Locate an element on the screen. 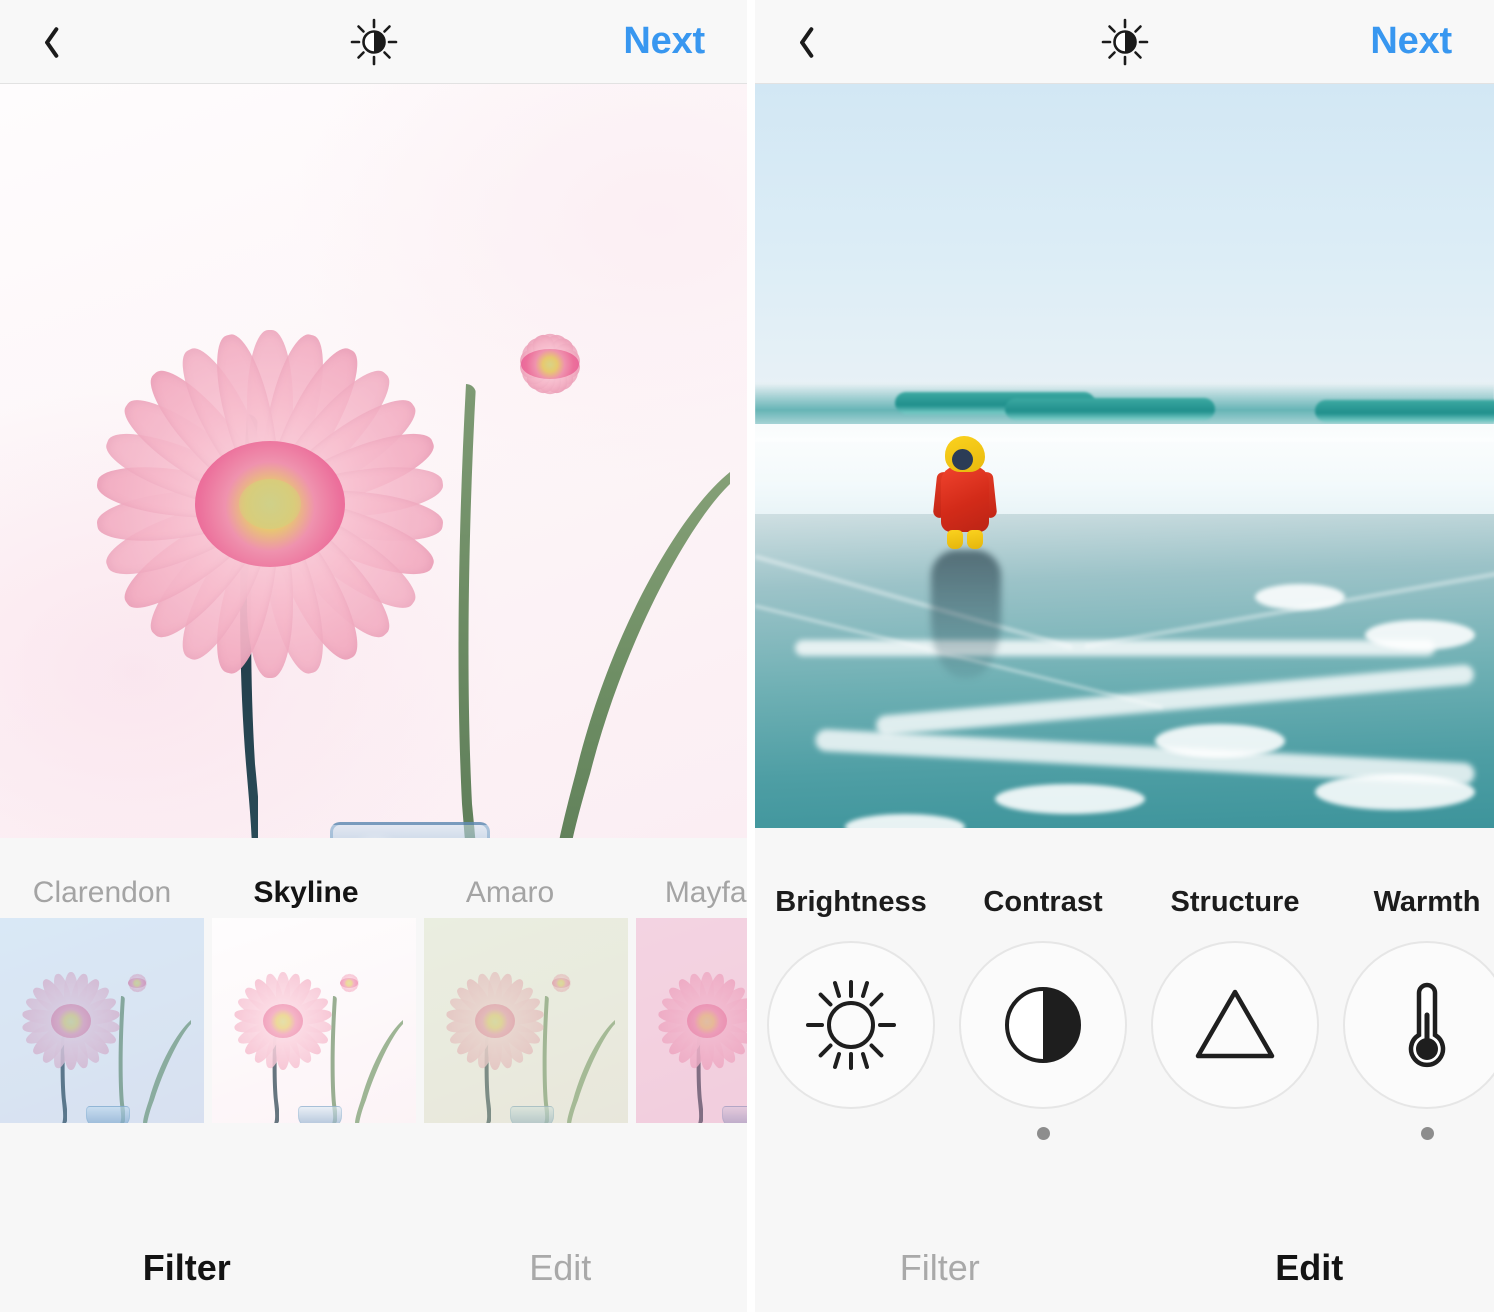 This screenshot has height=1312, width=1494. child-reflection is located at coordinates (966, 614).